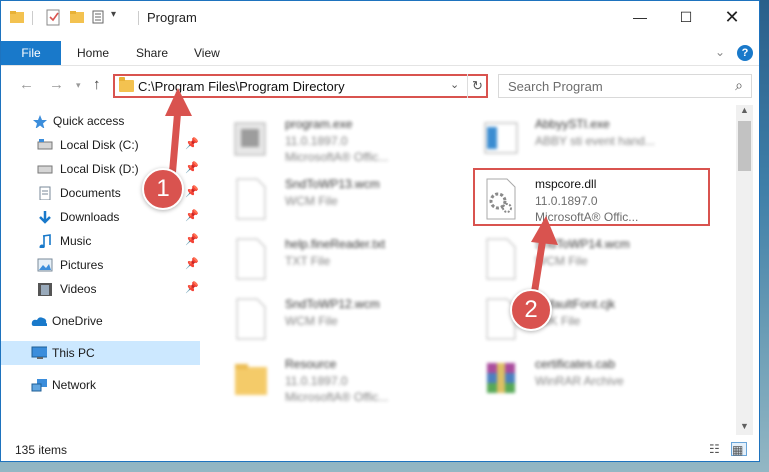 This screenshot has height=472, width=769. What do you see at coordinates (207, 53) in the screenshot?
I see `tab-view: View` at bounding box center [207, 53].